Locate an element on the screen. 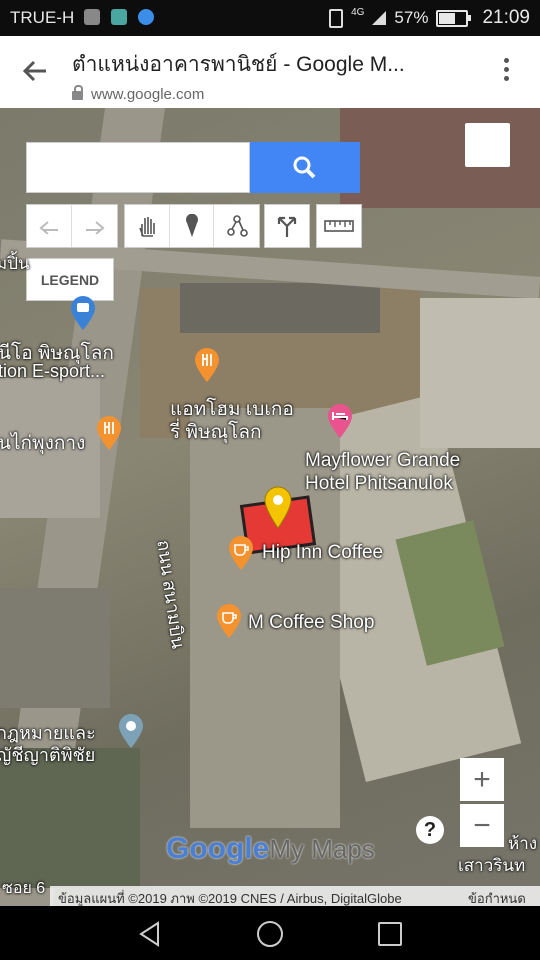  android-nav-bar is located at coordinates (270, 933).